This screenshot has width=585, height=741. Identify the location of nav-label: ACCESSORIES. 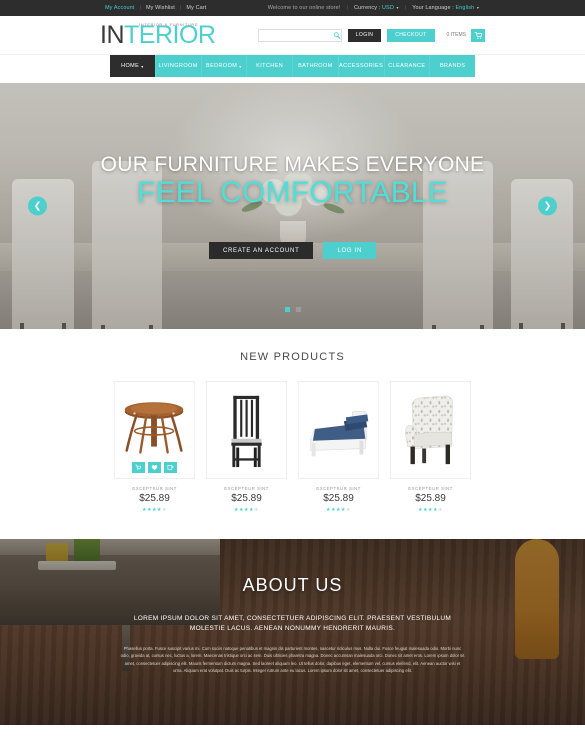
(361, 66).